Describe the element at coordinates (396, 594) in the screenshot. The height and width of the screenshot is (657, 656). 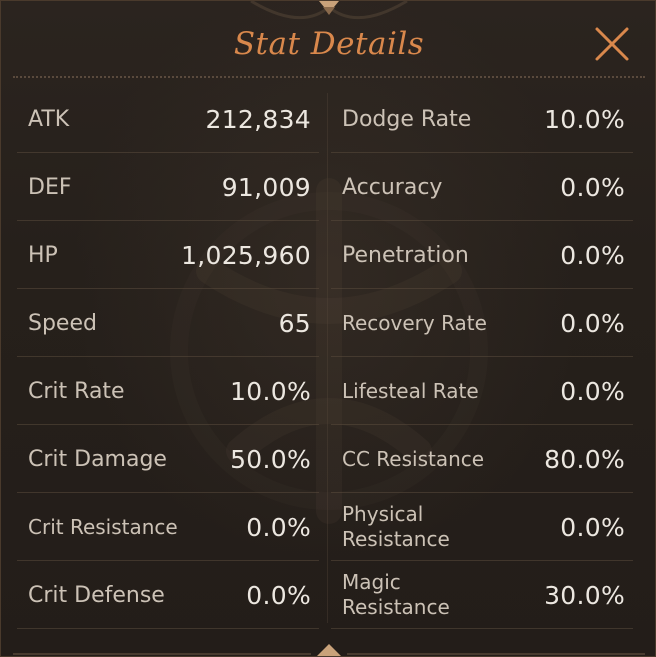
I see `stat-label: Magic Resistance` at that location.